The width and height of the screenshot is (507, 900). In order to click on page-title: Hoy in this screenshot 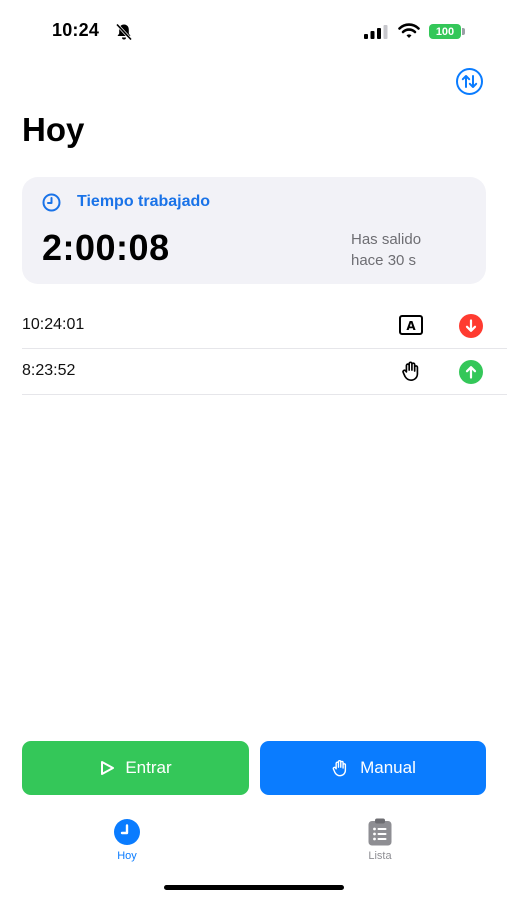, I will do `click(53, 129)`.